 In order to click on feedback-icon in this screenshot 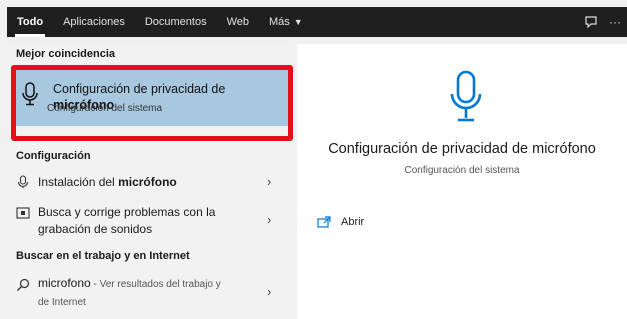, I will do `click(591, 22)`.